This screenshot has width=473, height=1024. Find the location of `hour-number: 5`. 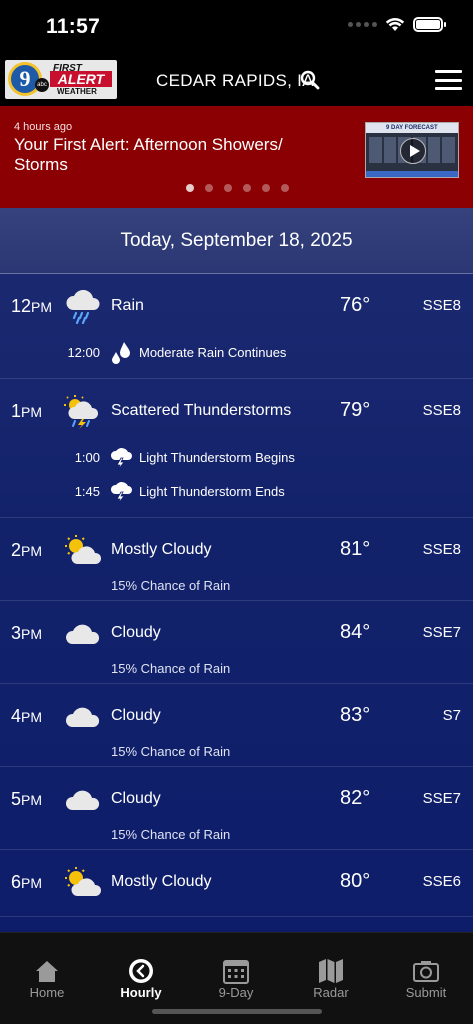

hour-number: 5 is located at coordinates (16, 799).